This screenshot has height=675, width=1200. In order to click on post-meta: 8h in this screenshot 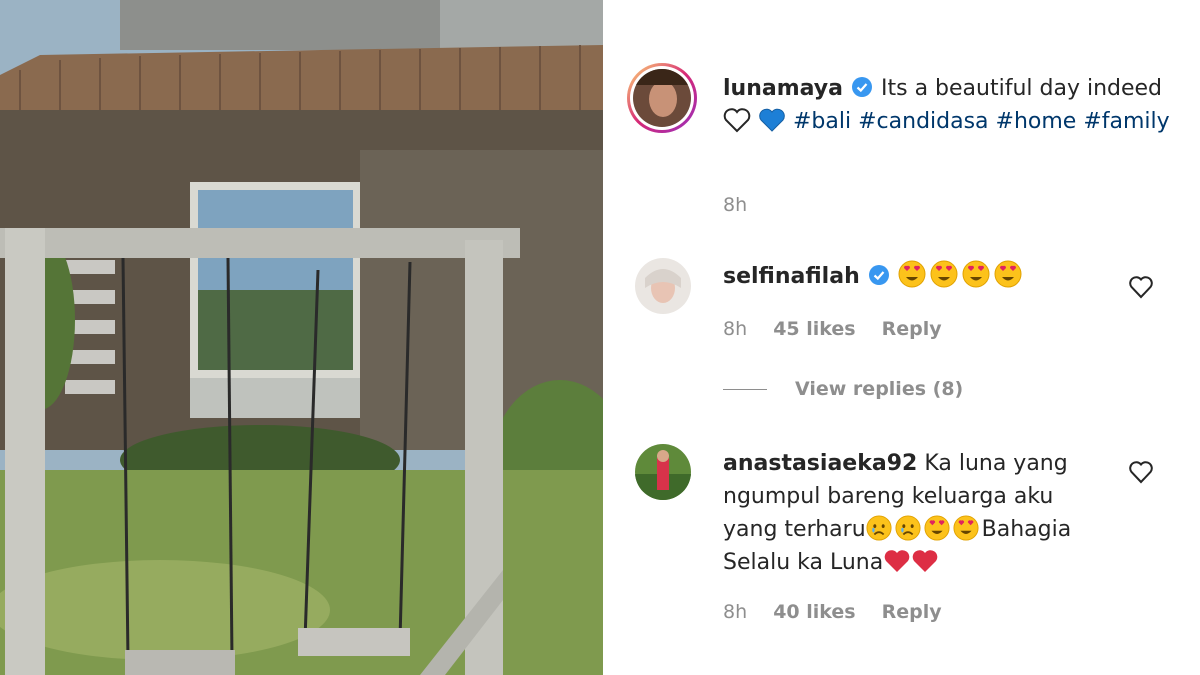, I will do `click(745, 205)`.